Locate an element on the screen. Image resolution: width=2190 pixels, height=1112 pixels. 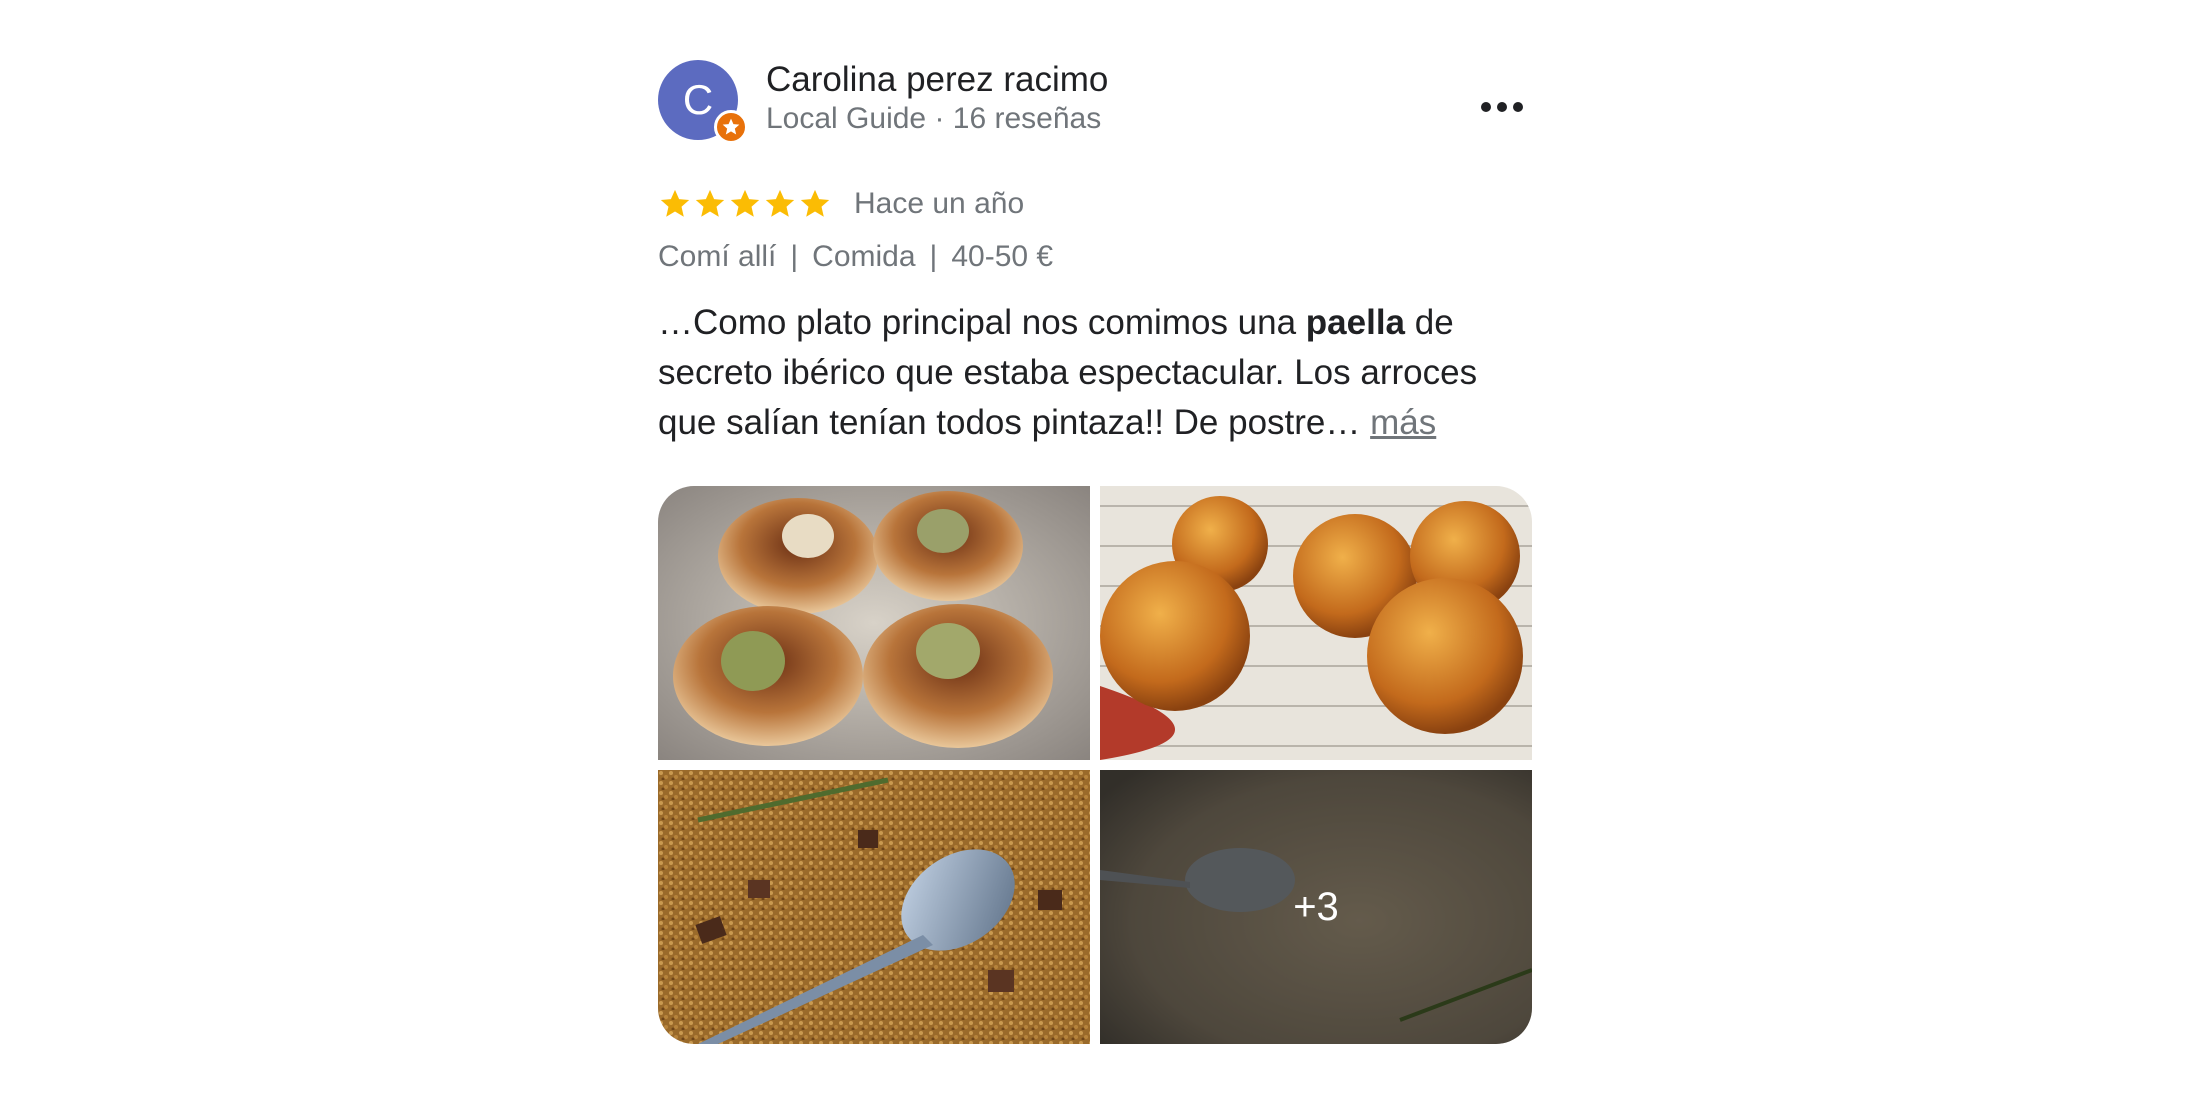
local-guide-badge-icon is located at coordinates (731, 127).